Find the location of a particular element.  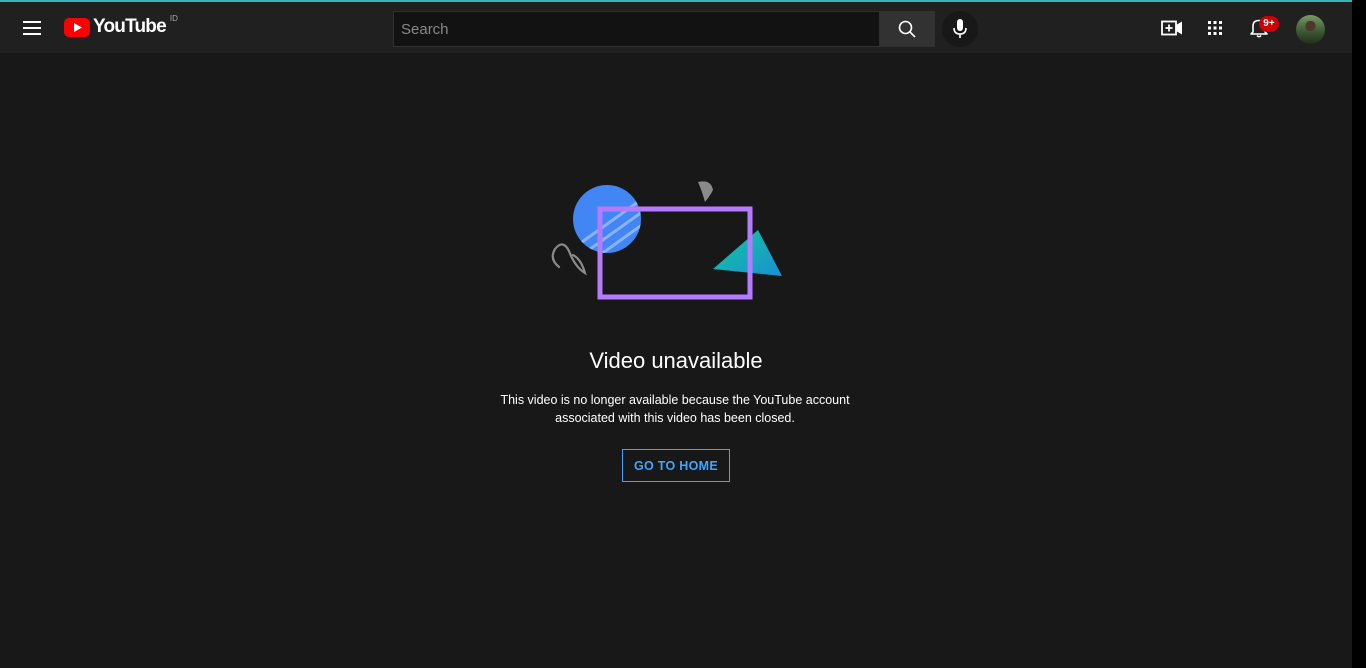

search-box is located at coordinates (664, 29).